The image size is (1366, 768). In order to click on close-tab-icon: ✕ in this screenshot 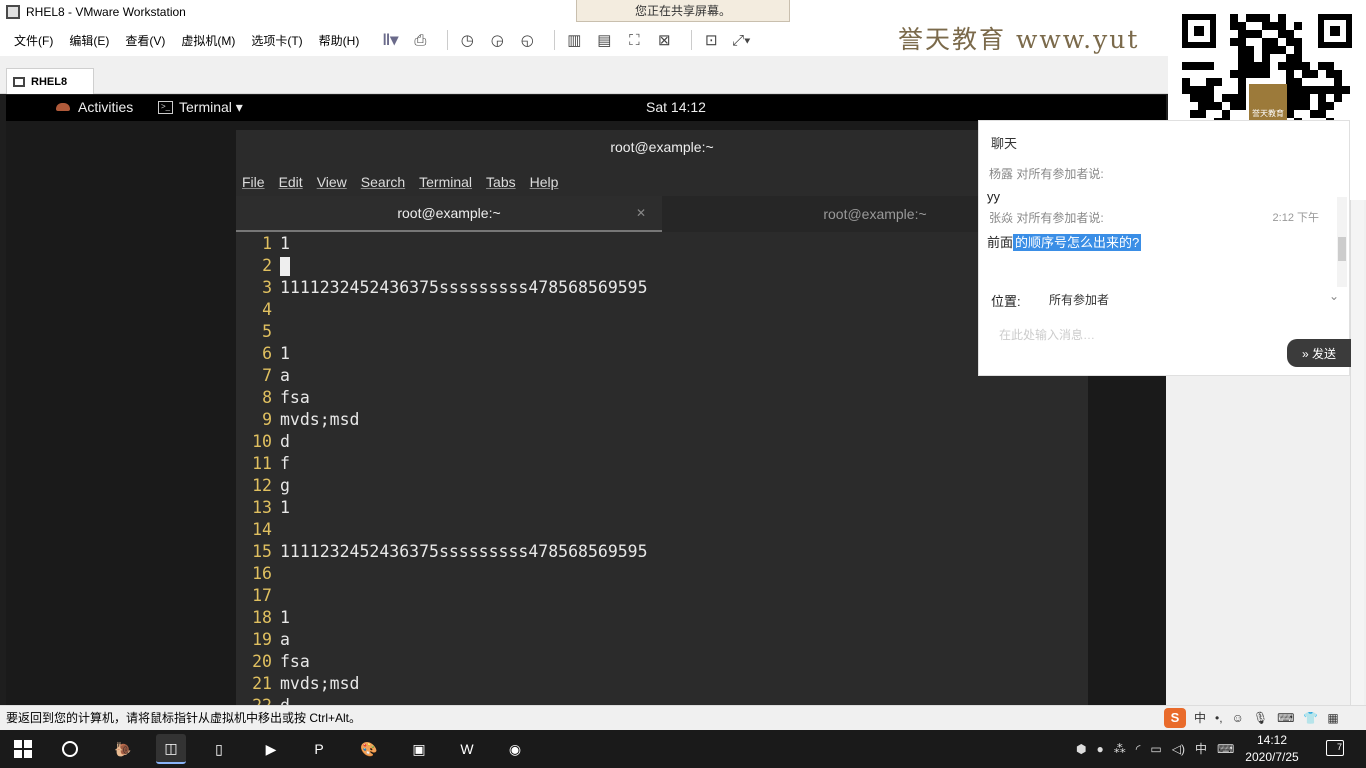, I will do `click(641, 213)`.